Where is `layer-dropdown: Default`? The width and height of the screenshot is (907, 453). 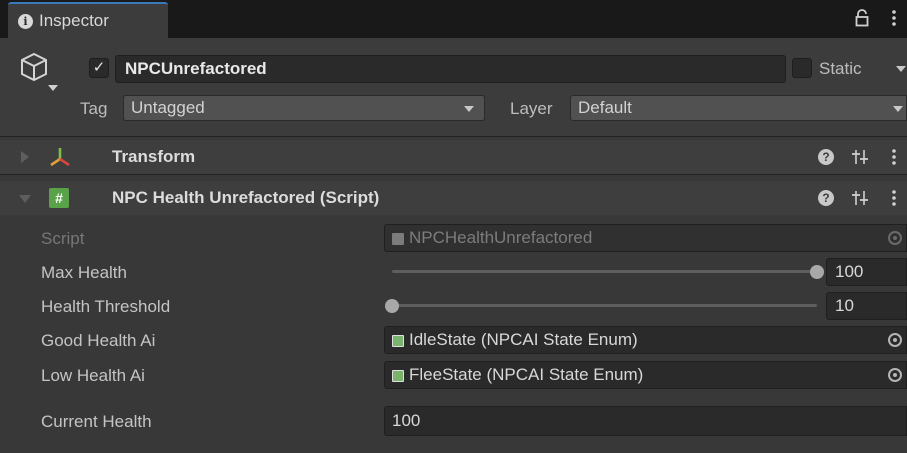
layer-dropdown: Default is located at coordinates (738, 108).